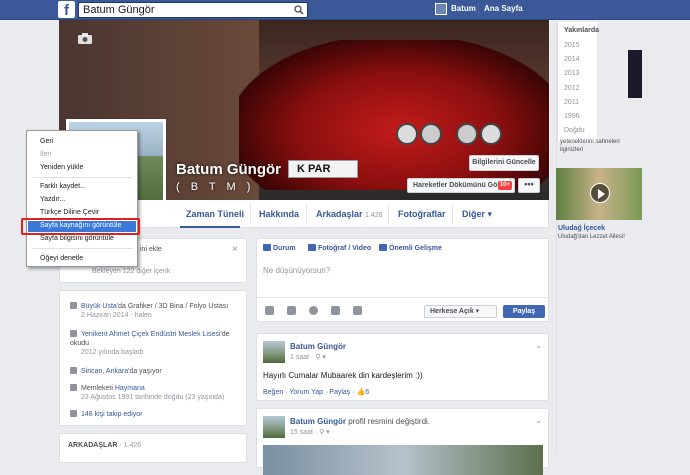 The height and width of the screenshot is (475, 690). What do you see at coordinates (61, 258) in the screenshot?
I see `menu-item-inspect: Öğeyi denetle` at bounding box center [61, 258].